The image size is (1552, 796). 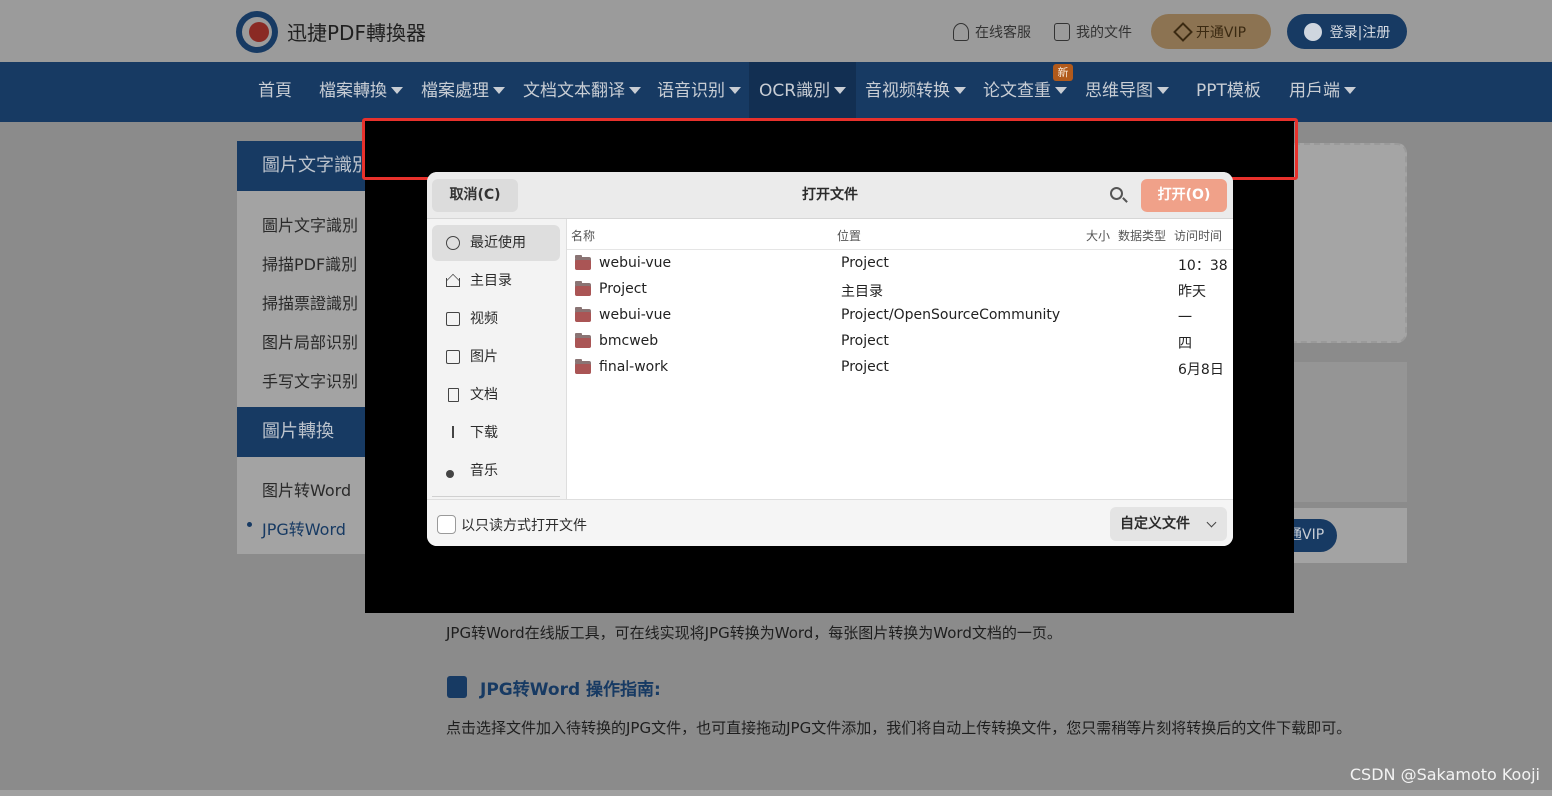 I want to click on sidebar-item-partial-ocr: 图片局部识别, so click(x=310, y=341).